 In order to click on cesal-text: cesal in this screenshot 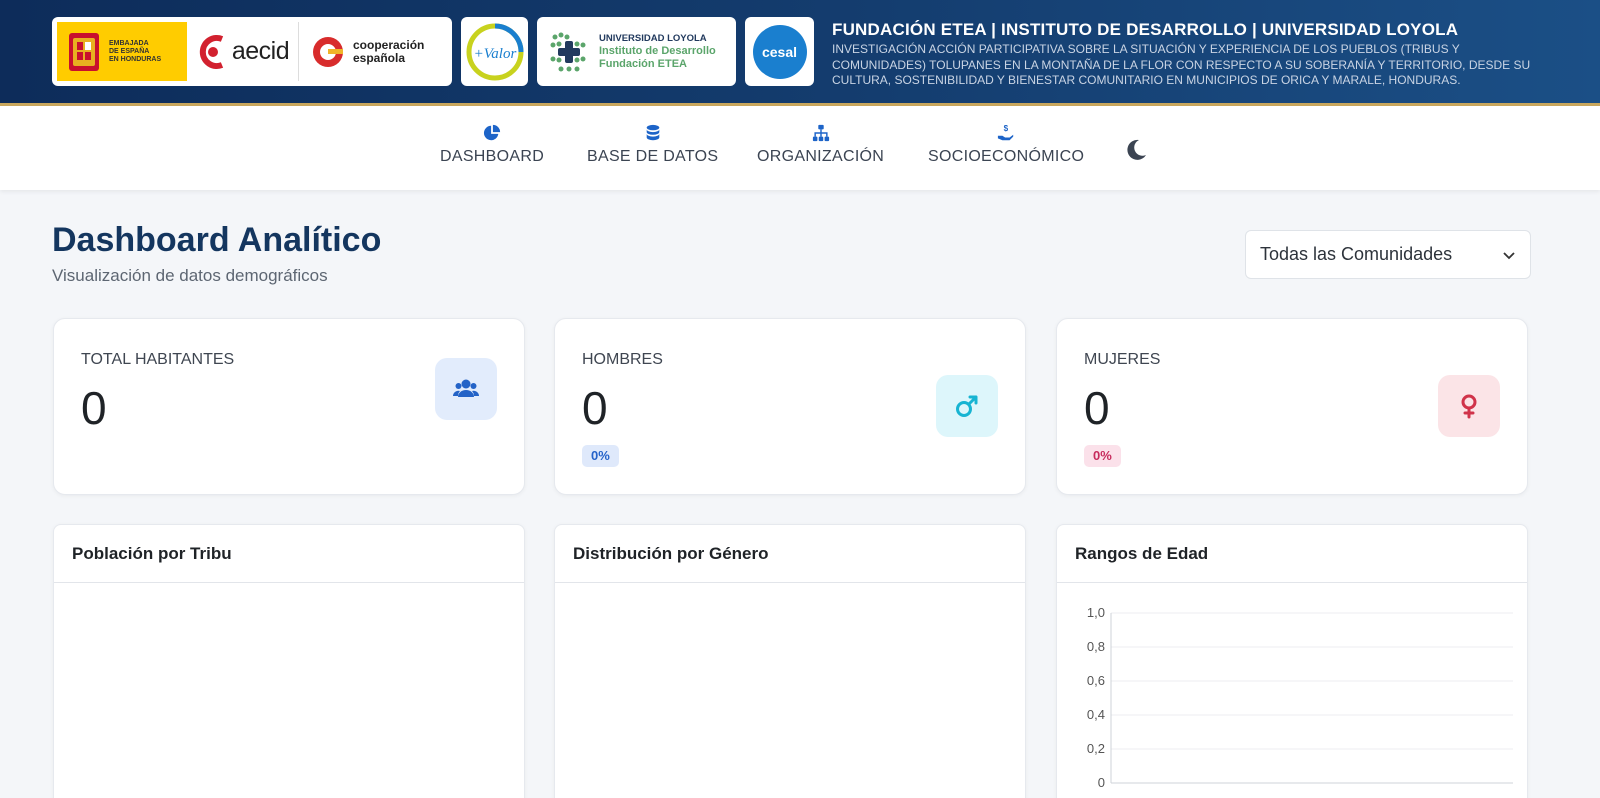, I will do `click(779, 51)`.